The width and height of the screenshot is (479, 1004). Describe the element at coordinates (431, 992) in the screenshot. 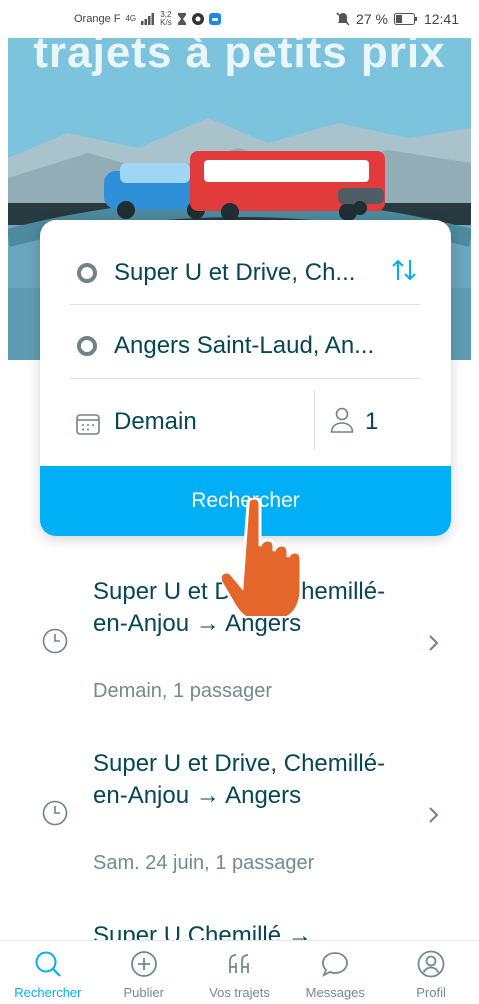

I see `nav-profile-label: Profil` at that location.